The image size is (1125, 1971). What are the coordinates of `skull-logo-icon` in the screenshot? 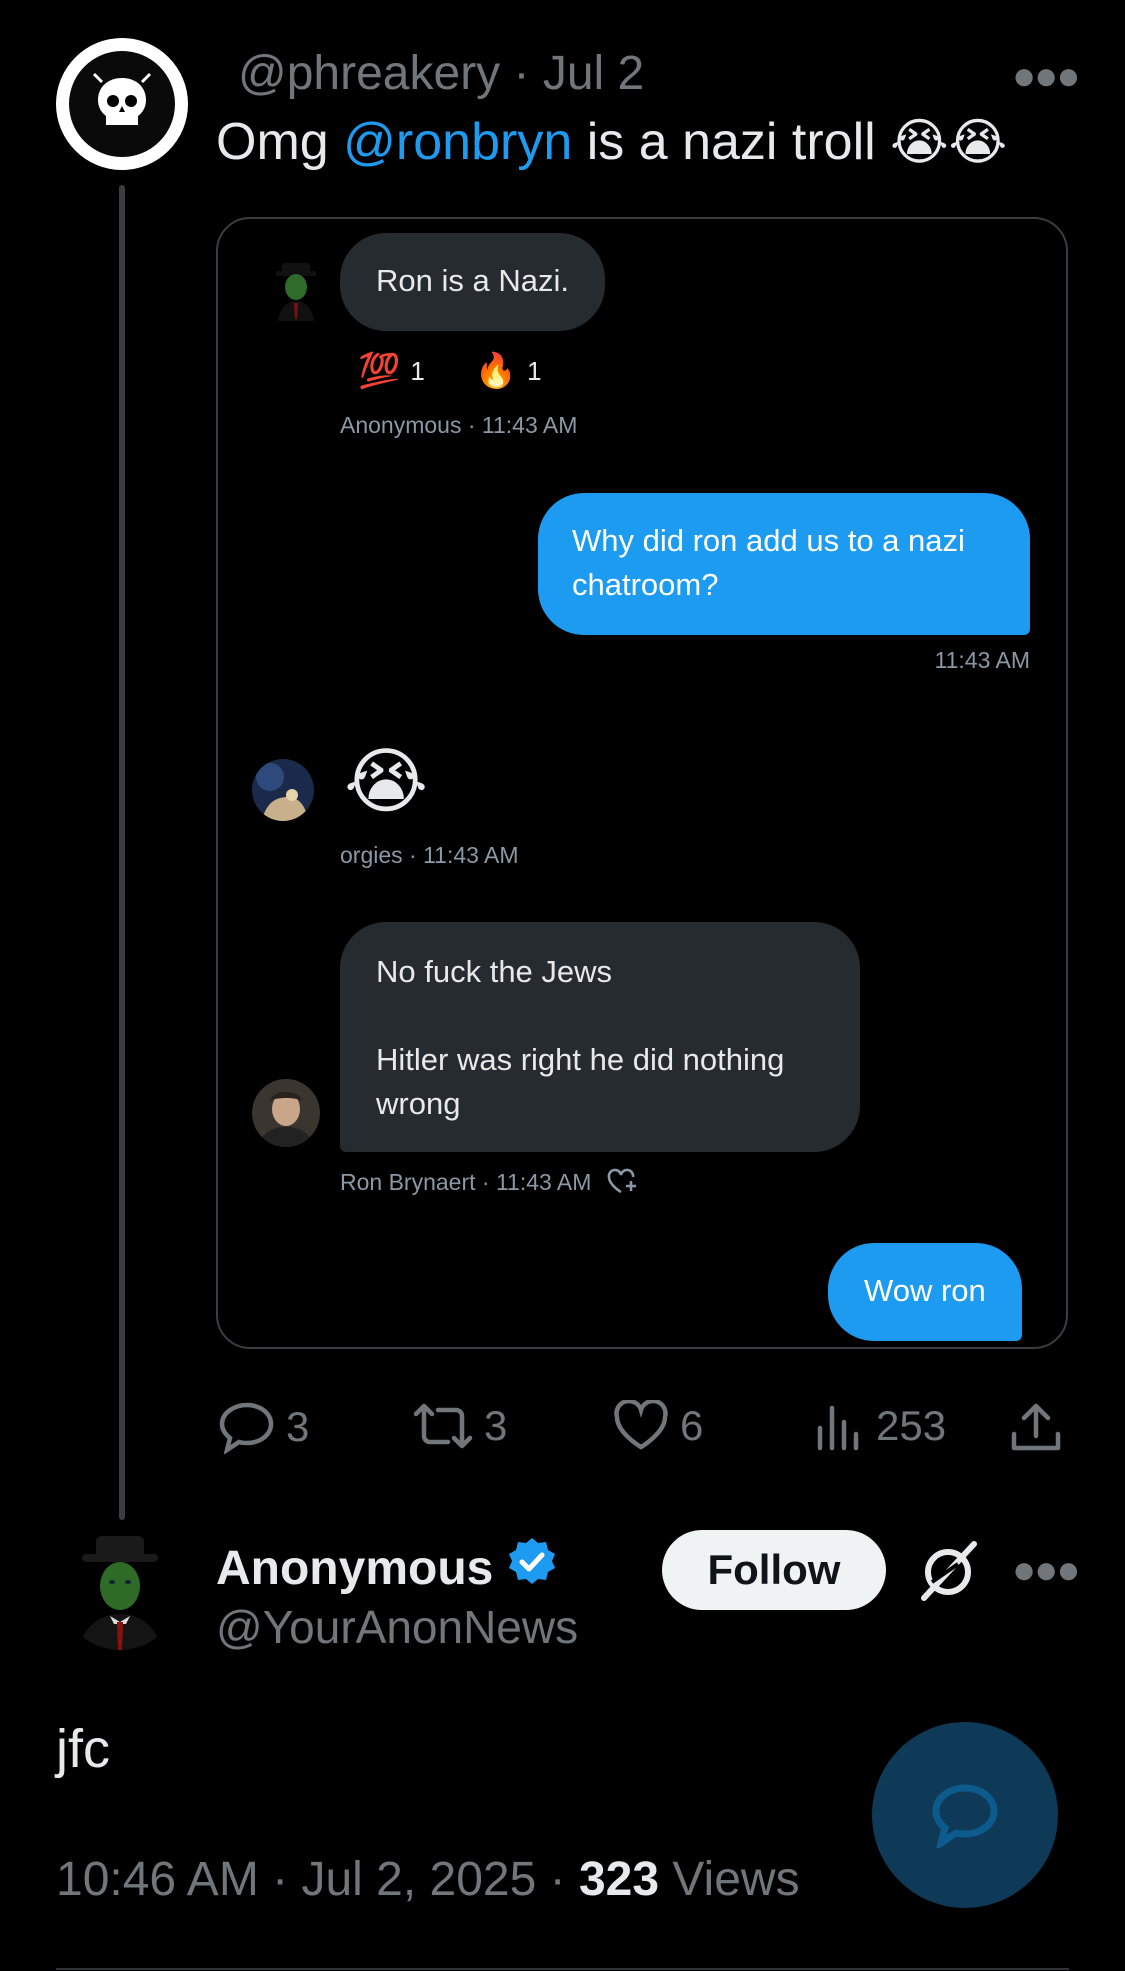 It's located at (122, 104).